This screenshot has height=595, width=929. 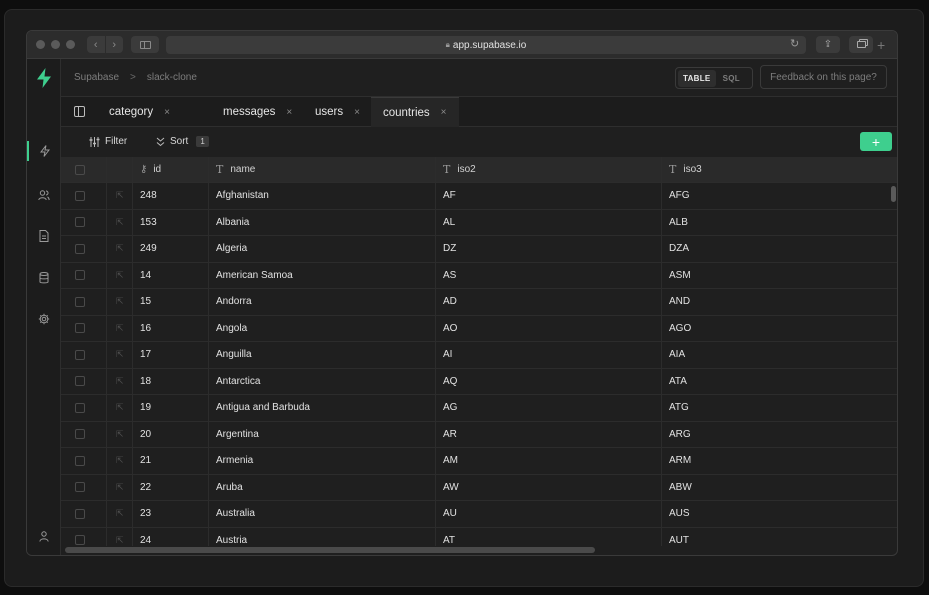 I want to click on minimize-window-button, so click(x=55, y=44).